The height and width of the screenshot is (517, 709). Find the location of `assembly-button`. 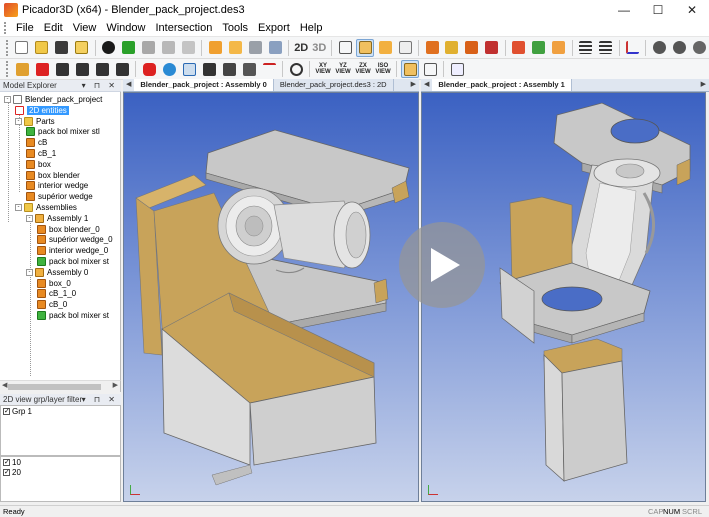

assembly-button is located at coordinates (215, 48).